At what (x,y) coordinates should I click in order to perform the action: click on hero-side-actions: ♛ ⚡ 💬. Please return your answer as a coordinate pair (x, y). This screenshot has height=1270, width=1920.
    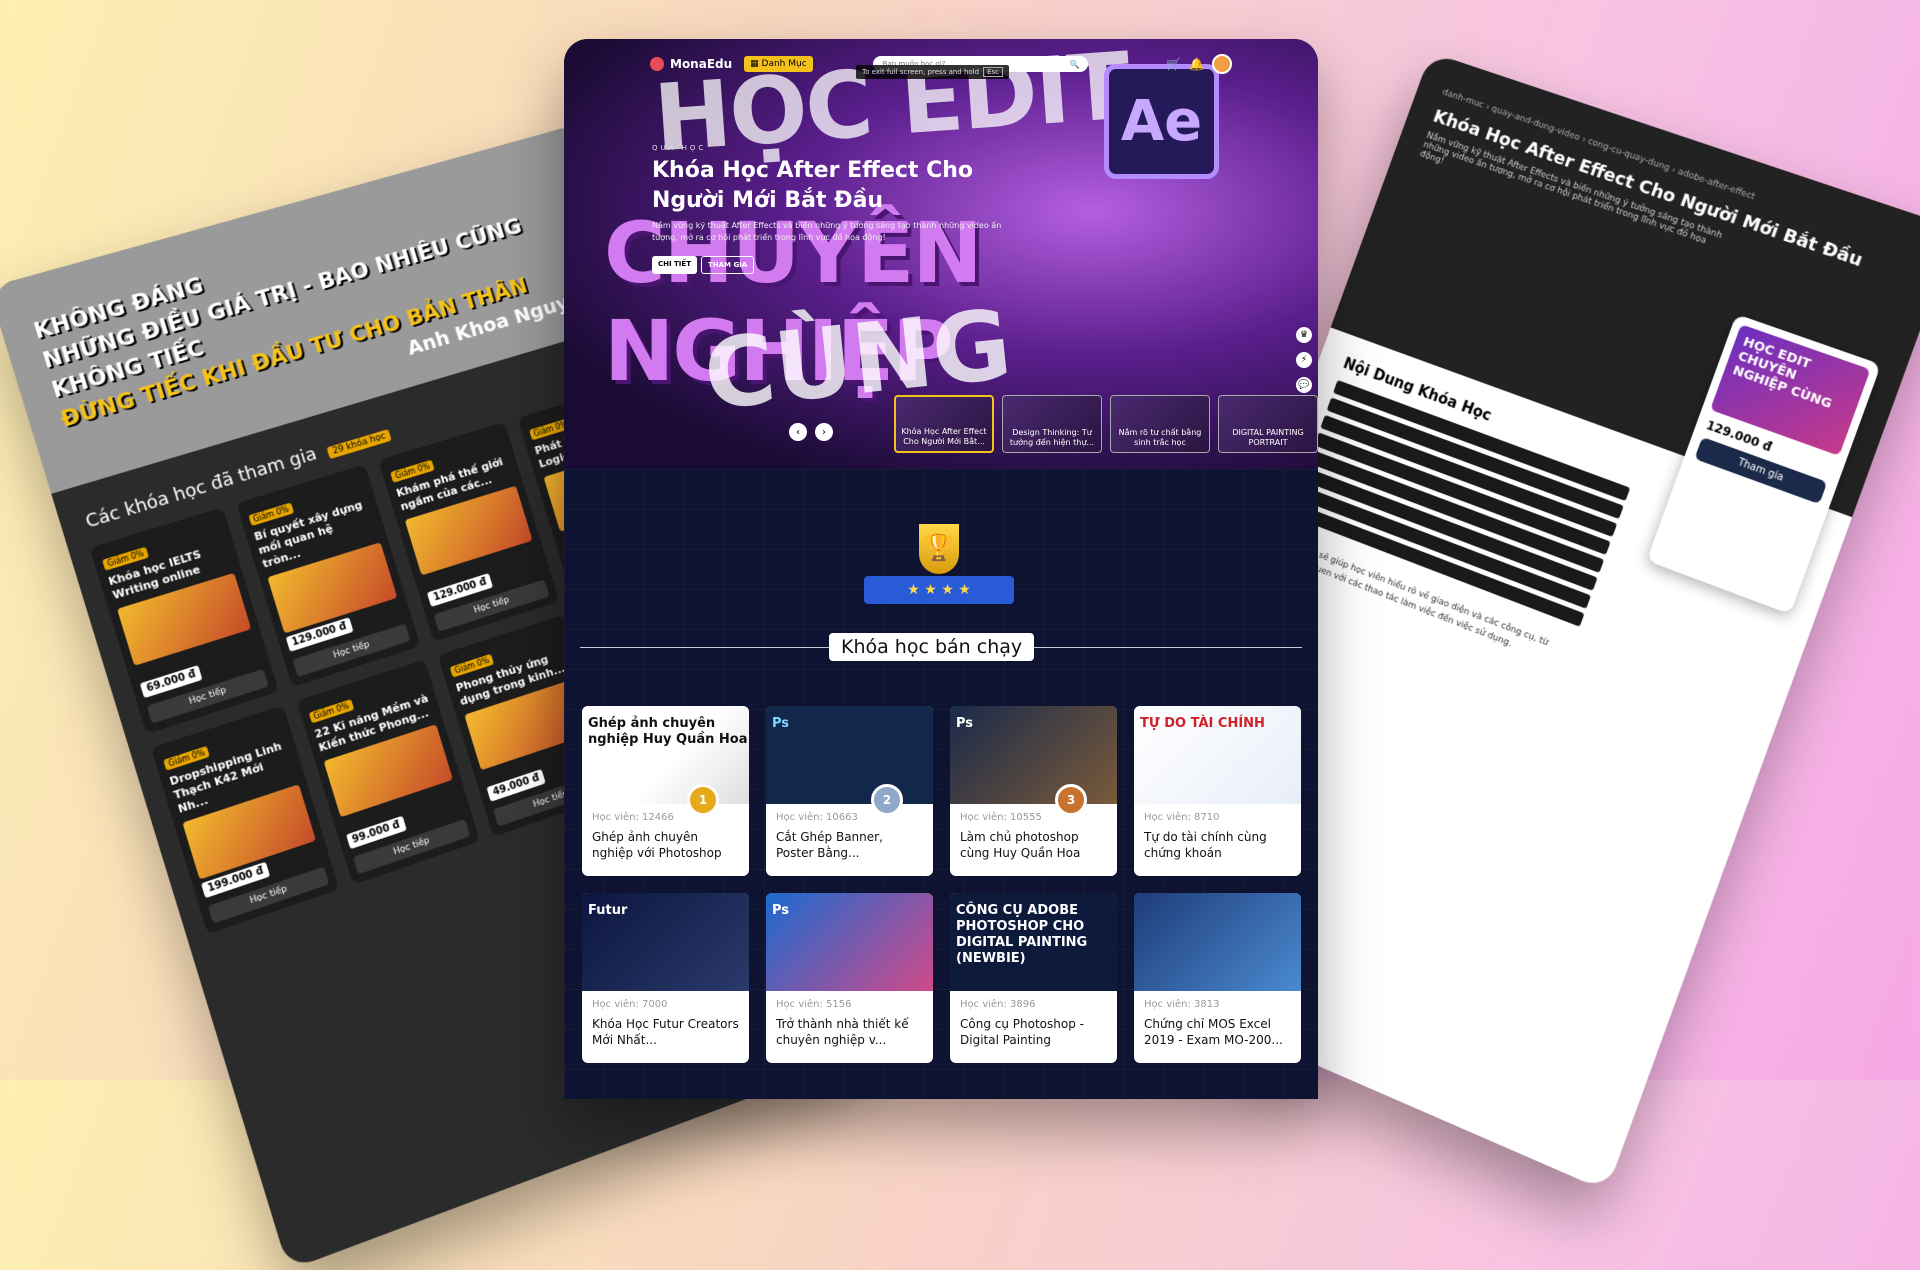
    Looking at the image, I should click on (1304, 360).